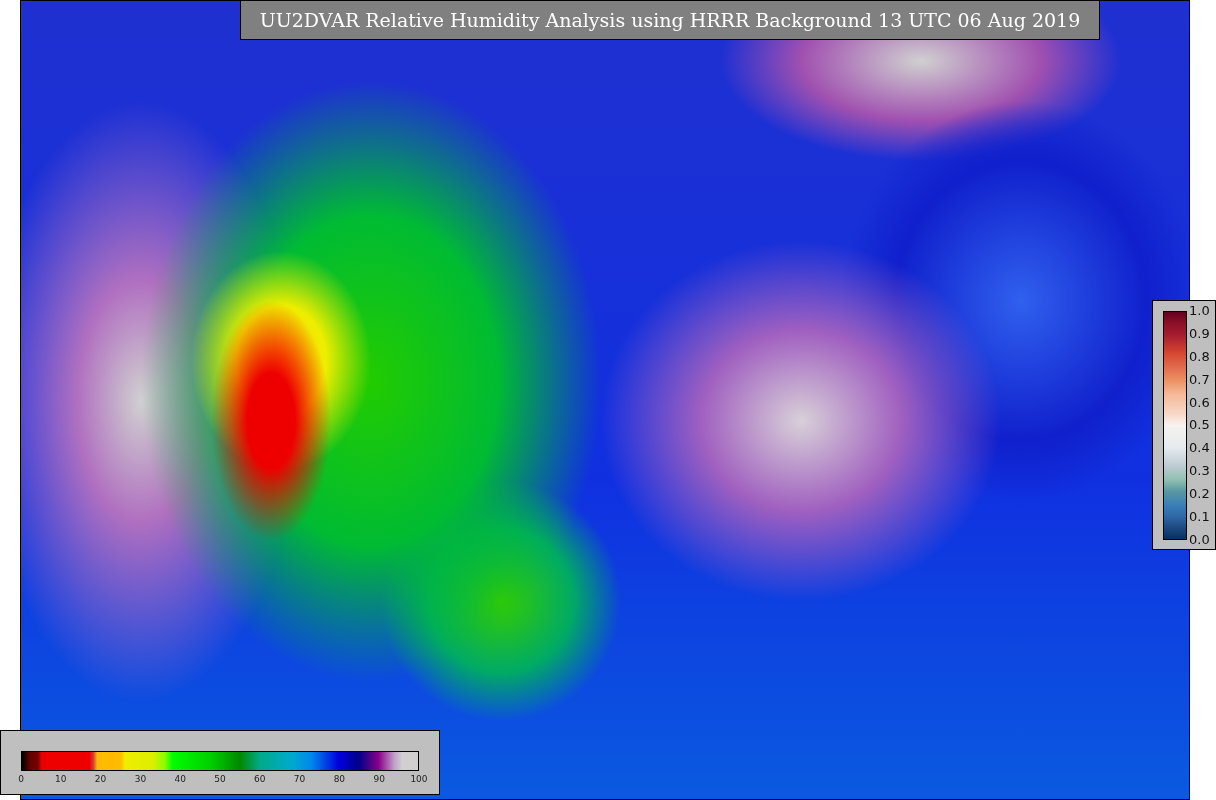 Image resolution: width=1216 pixels, height=800 pixels. Describe the element at coordinates (61, 779) in the screenshot. I see `tick-label: 10` at that location.